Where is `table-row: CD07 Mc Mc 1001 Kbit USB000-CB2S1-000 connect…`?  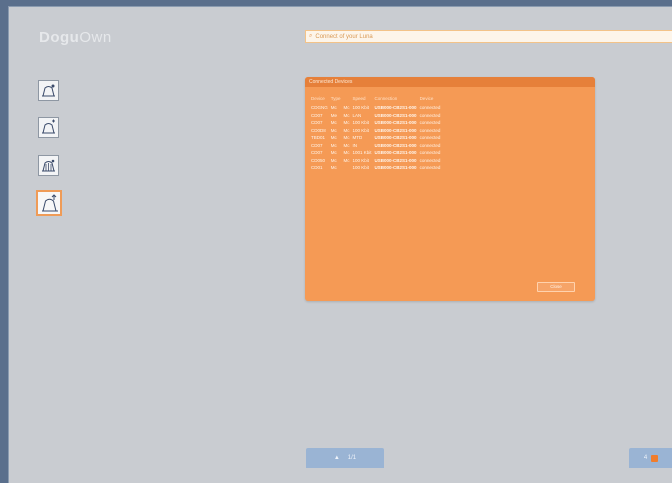
table-row: CD07 Mc Mc 1001 Kbit USB000-CB2S1-000 connect… is located at coordinates (377, 153).